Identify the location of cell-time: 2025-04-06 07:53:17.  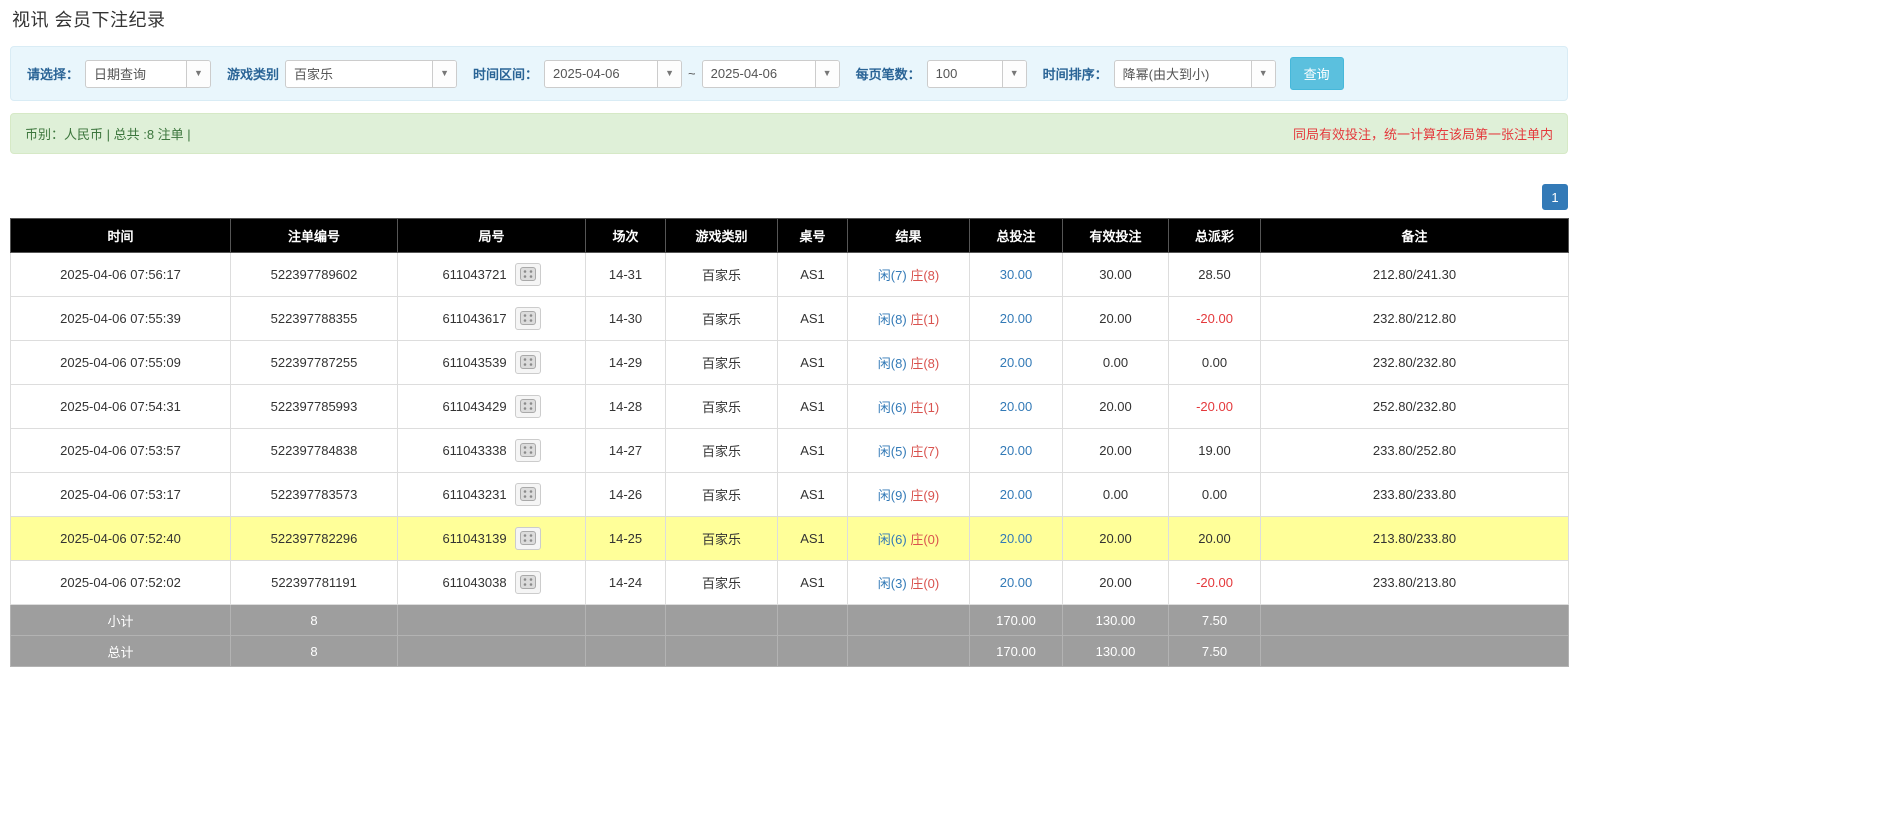
(120, 494).